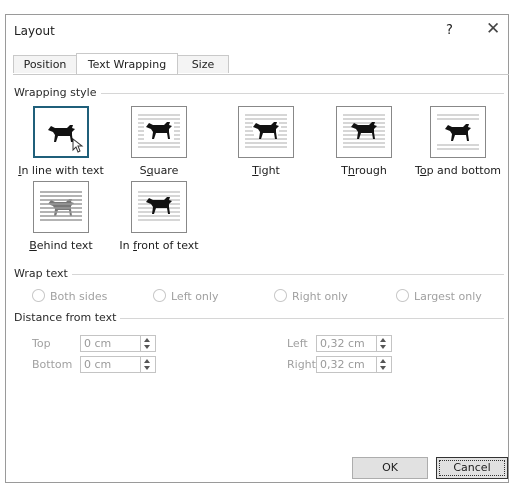 Image resolution: width=510 pixels, height=484 pixels. Describe the element at coordinates (493, 29) in the screenshot. I see `close-button: ✕` at that location.